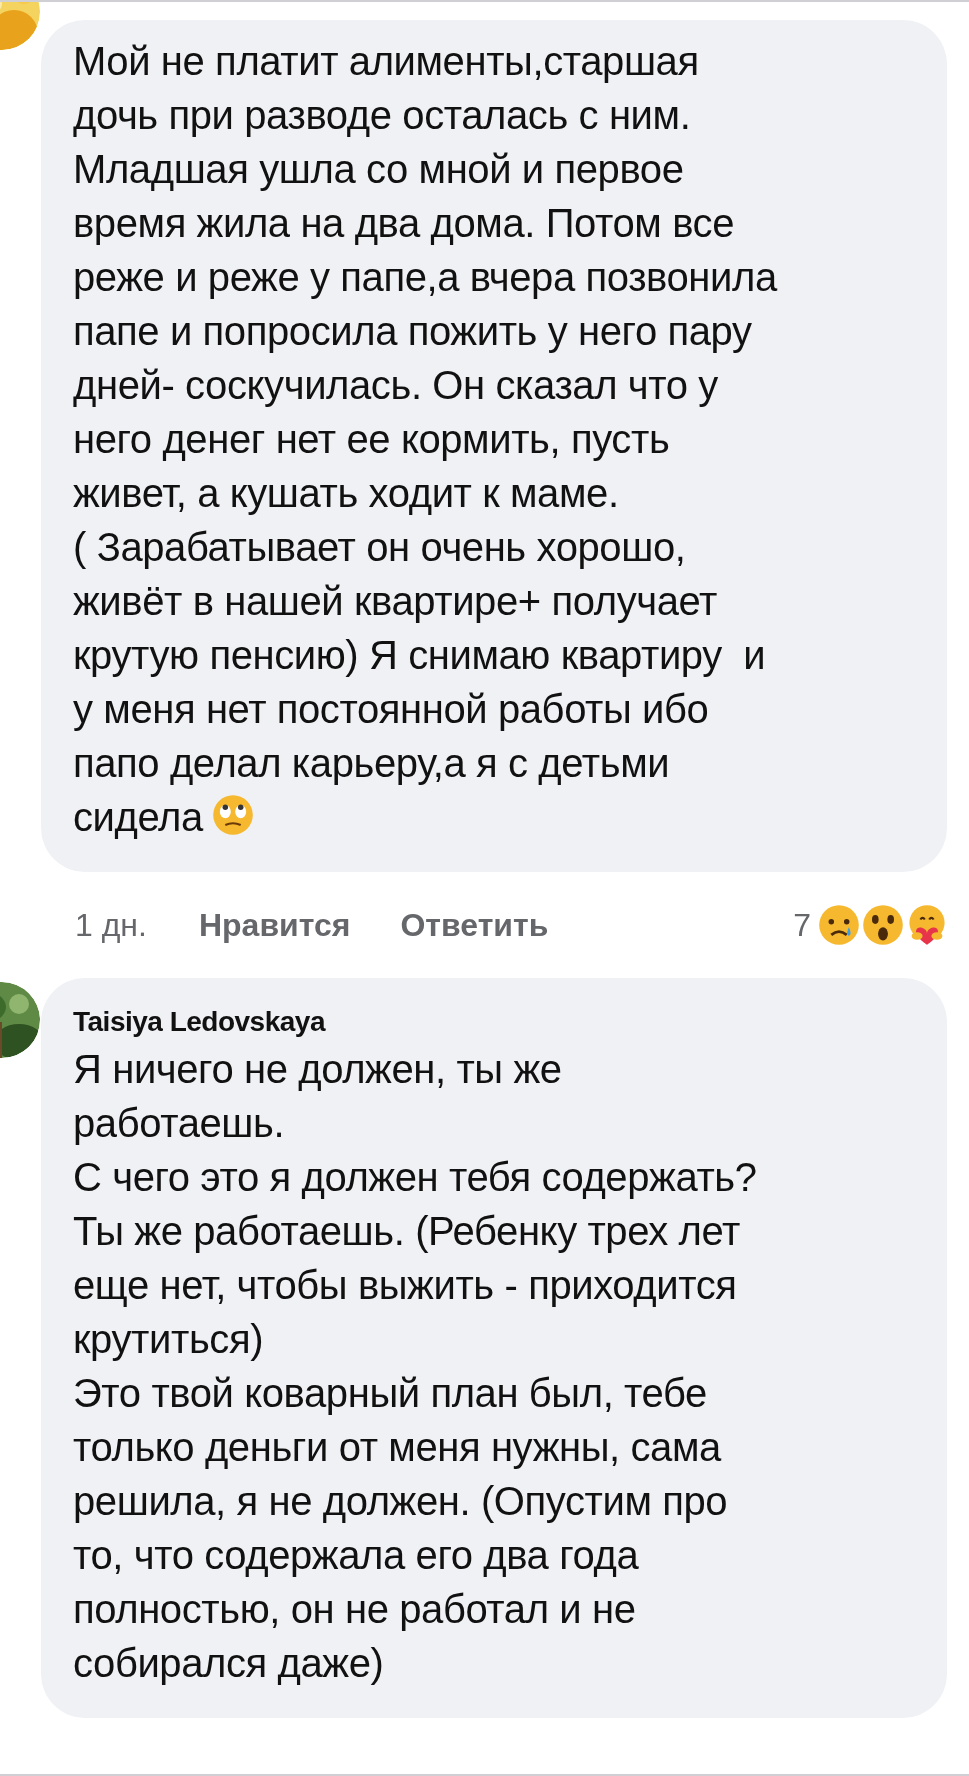  Describe the element at coordinates (274, 925) in the screenshot. I see `like-link: Нравится` at that location.